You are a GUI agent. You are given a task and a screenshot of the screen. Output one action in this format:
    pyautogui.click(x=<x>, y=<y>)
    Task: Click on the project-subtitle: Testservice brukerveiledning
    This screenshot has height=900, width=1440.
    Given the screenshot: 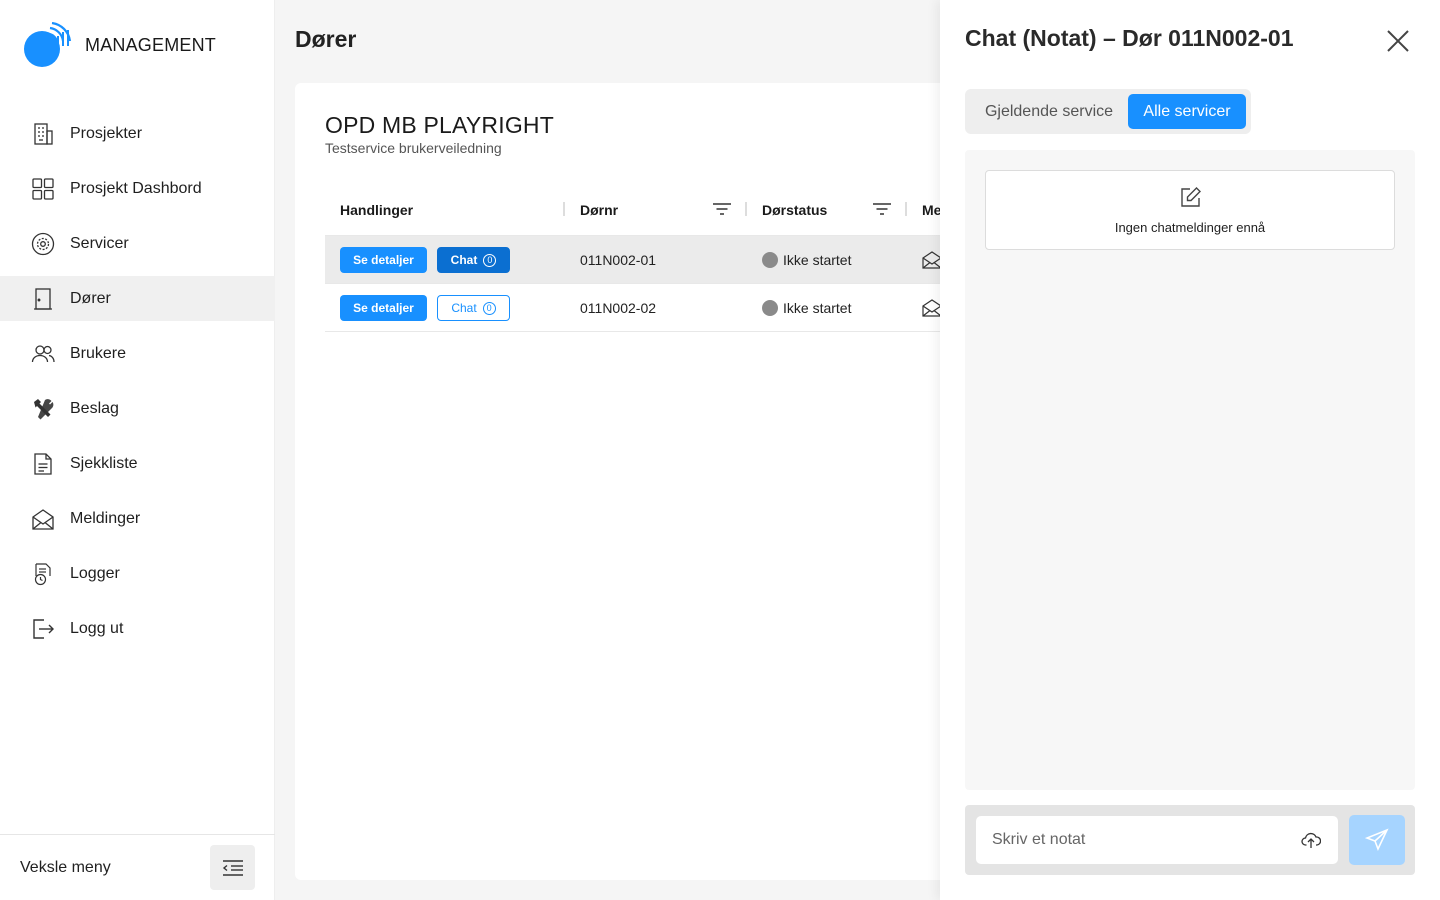 What is the action you would take?
    pyautogui.click(x=413, y=148)
    